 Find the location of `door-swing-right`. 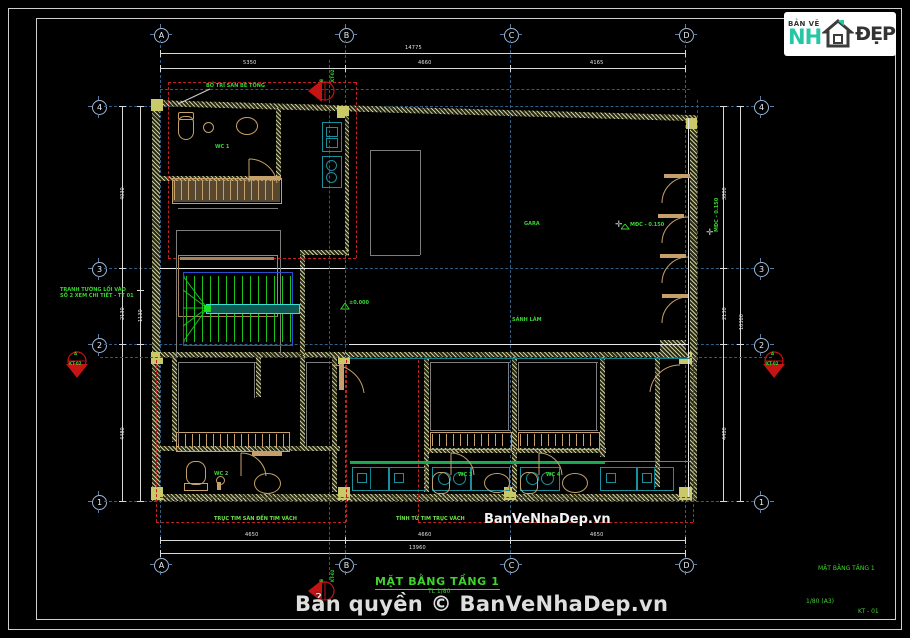

door-swing-right is located at coordinates (665, 378).